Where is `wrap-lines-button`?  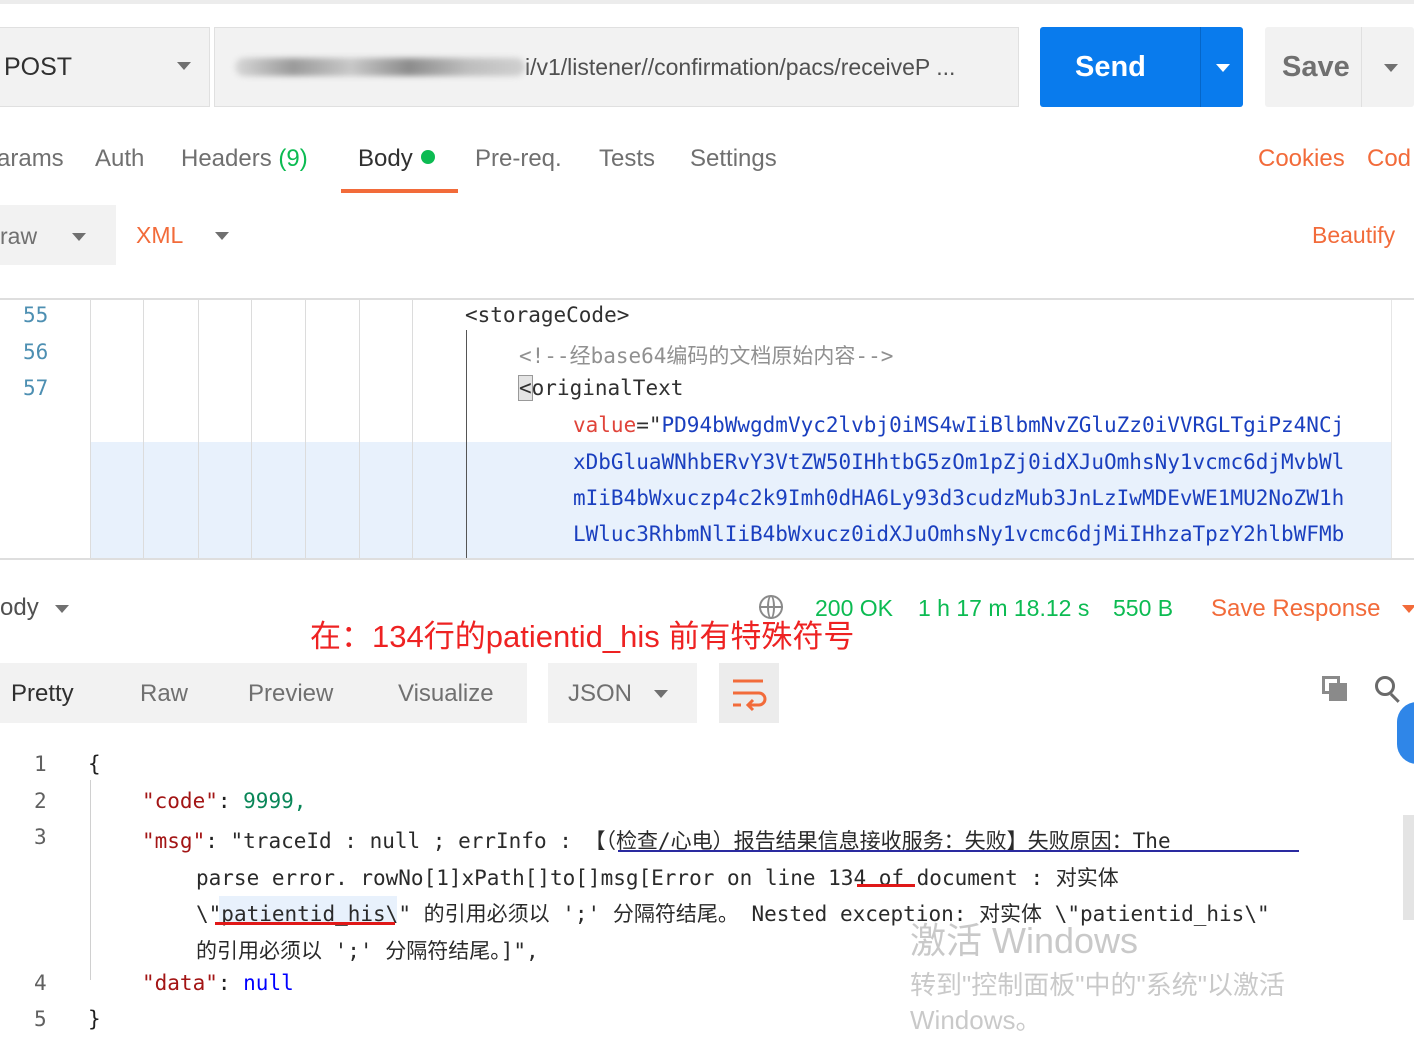
wrap-lines-button is located at coordinates (749, 693).